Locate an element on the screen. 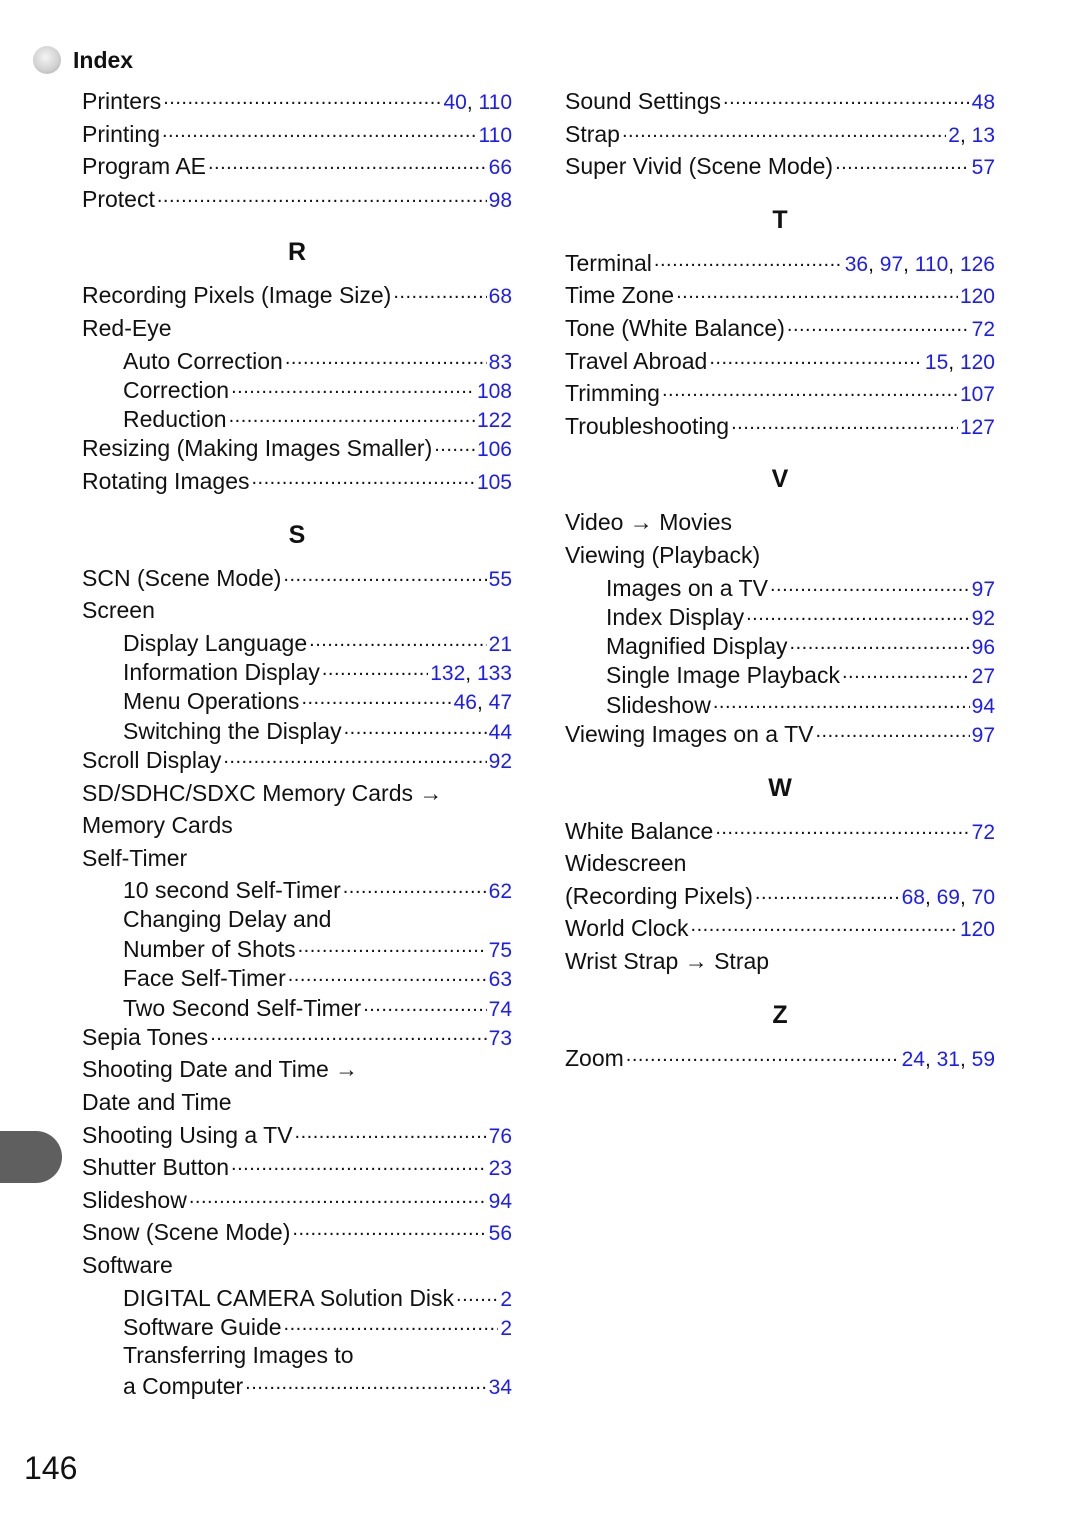 This screenshot has height=1521, width=1080. page-refs: 72 is located at coordinates (983, 330).